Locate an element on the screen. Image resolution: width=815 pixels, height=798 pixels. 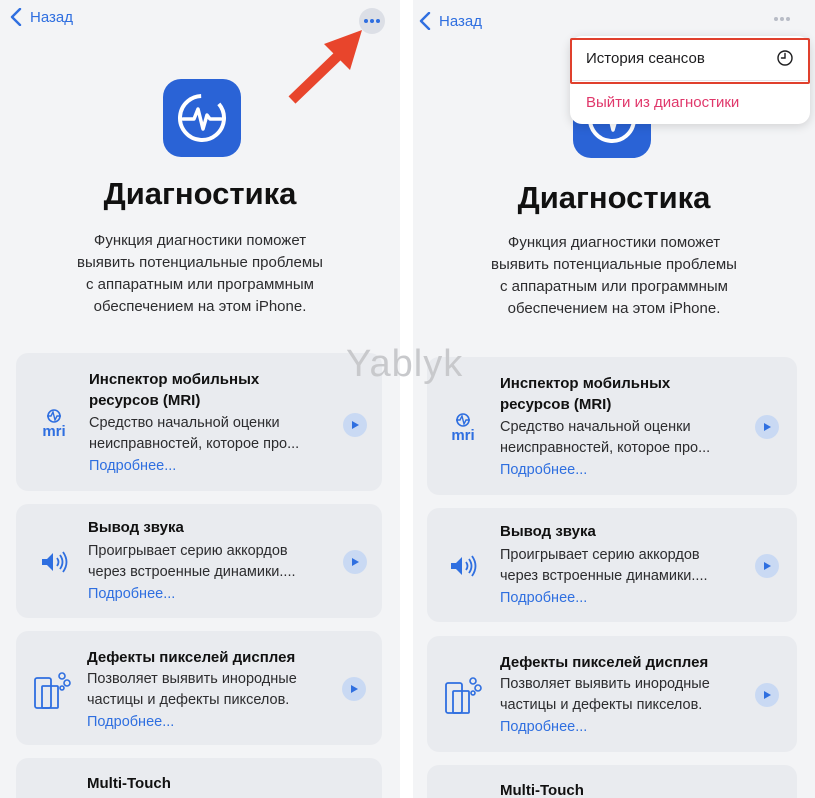
menu-item-exit-diagnostics: Выйти из диагностики is located at coordinates (690, 102).